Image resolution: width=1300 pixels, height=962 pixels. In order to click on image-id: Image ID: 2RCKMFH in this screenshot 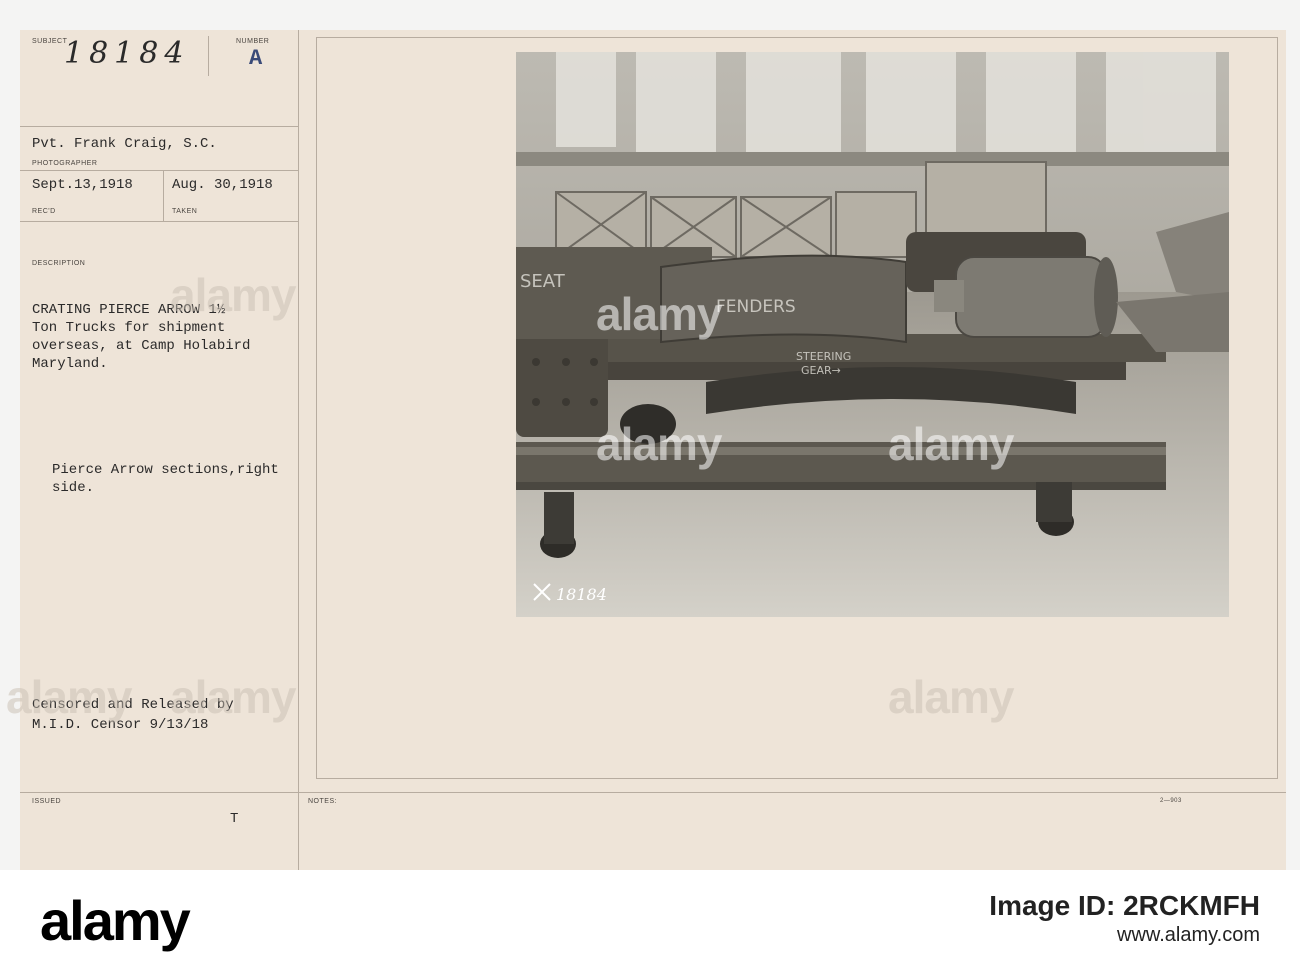, I will do `click(1124, 905)`.